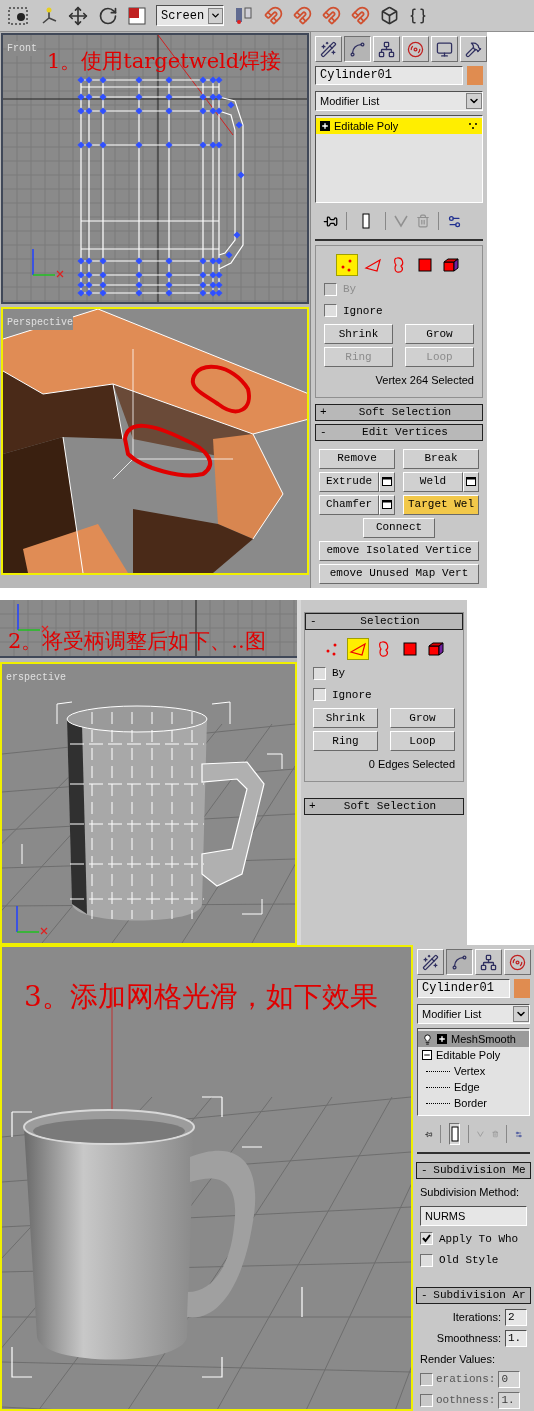 The height and width of the screenshot is (1411, 534). What do you see at coordinates (479, 1239) in the screenshot?
I see `checkbox-label: Apply To Who` at bounding box center [479, 1239].